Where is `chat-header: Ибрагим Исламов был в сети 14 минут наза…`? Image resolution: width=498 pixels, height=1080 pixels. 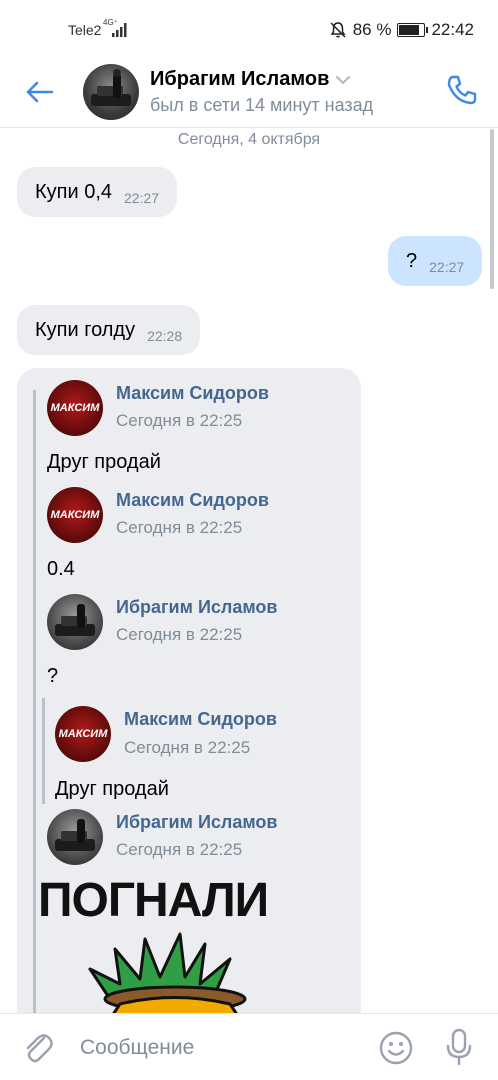 chat-header: Ибрагим Исламов был в сети 14 минут наза… is located at coordinates (249, 94).